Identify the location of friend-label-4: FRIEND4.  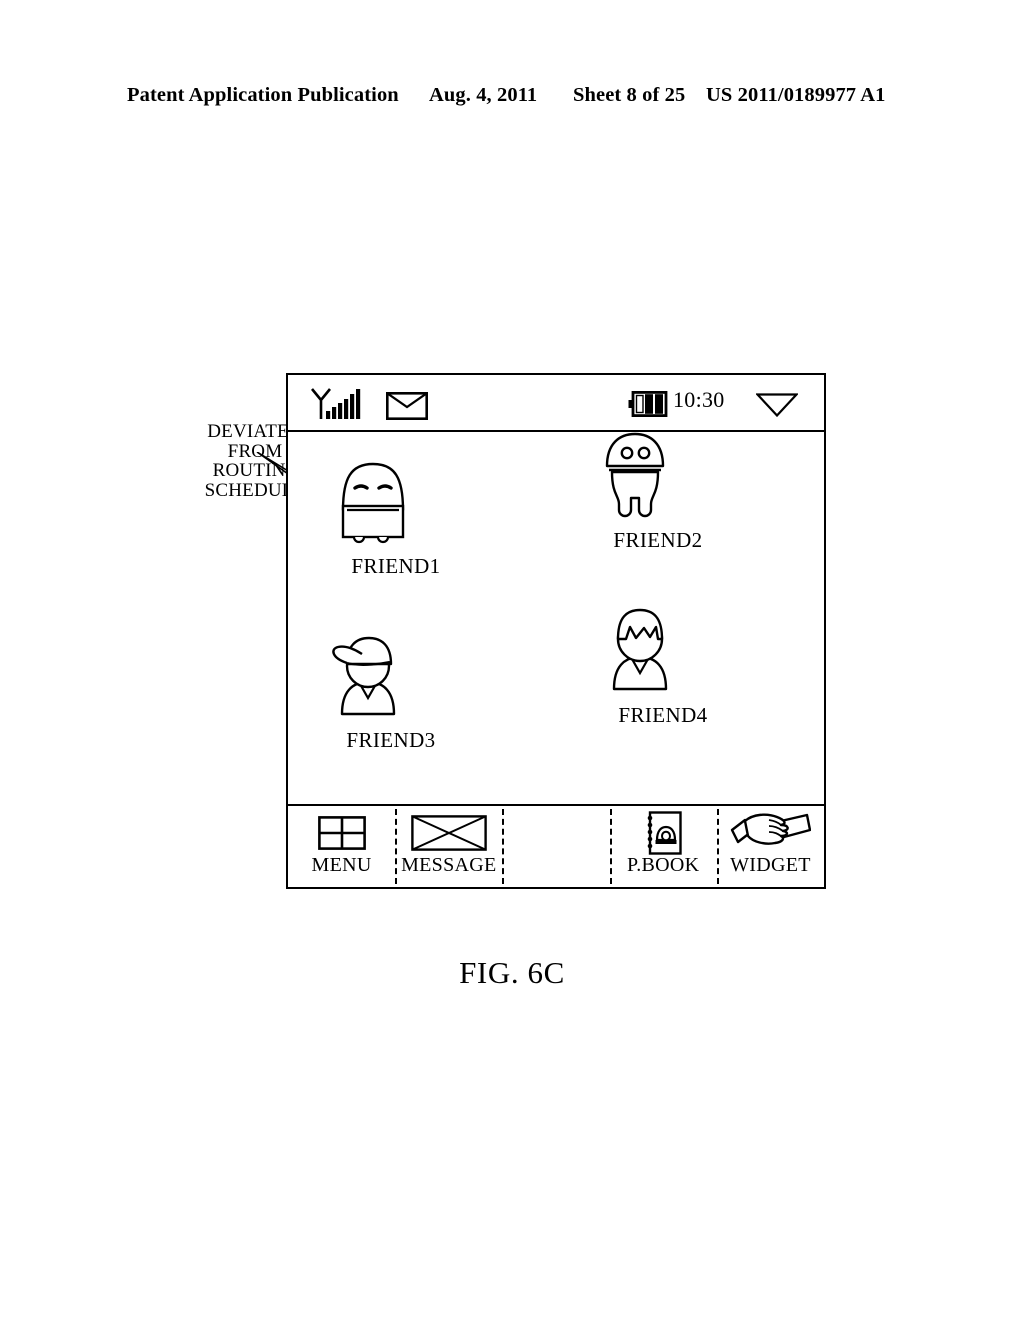
(663, 715).